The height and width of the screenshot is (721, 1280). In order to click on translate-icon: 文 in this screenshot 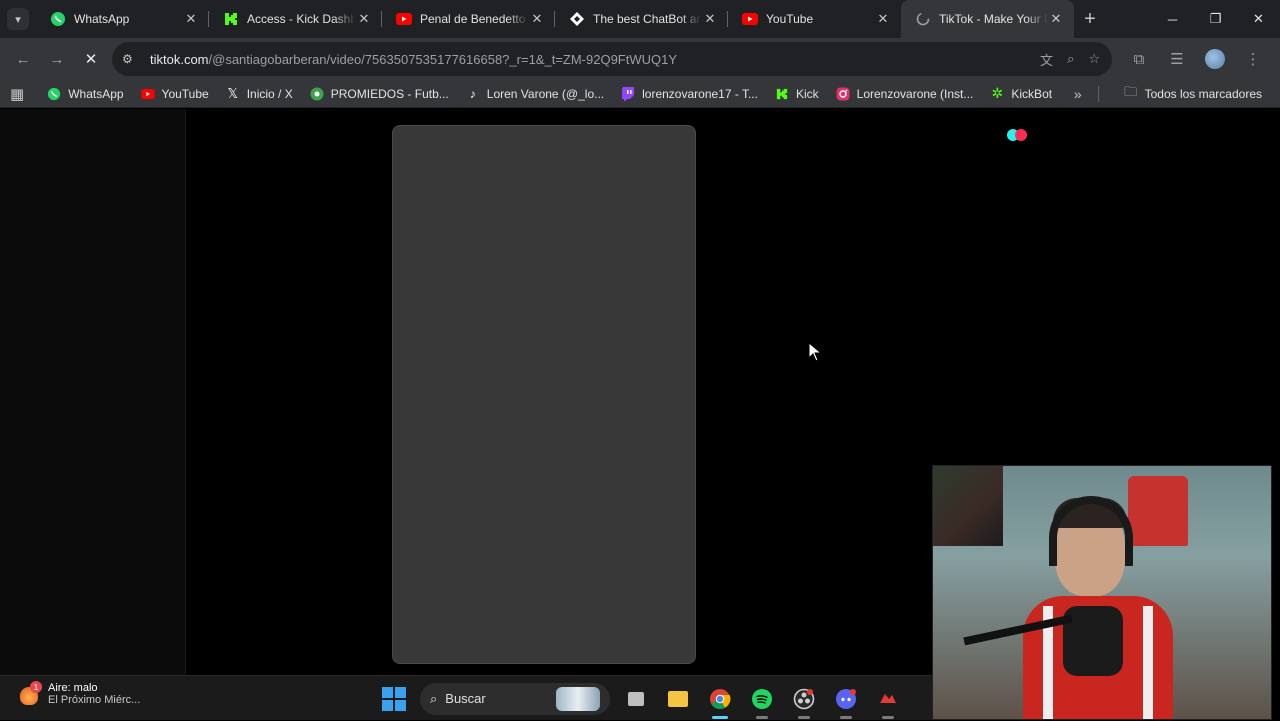, I will do `click(1046, 59)`.